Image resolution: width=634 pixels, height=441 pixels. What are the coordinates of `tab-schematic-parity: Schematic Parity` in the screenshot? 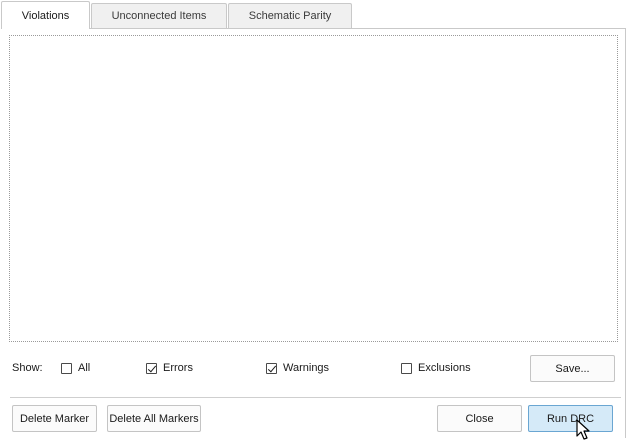 It's located at (290, 15).